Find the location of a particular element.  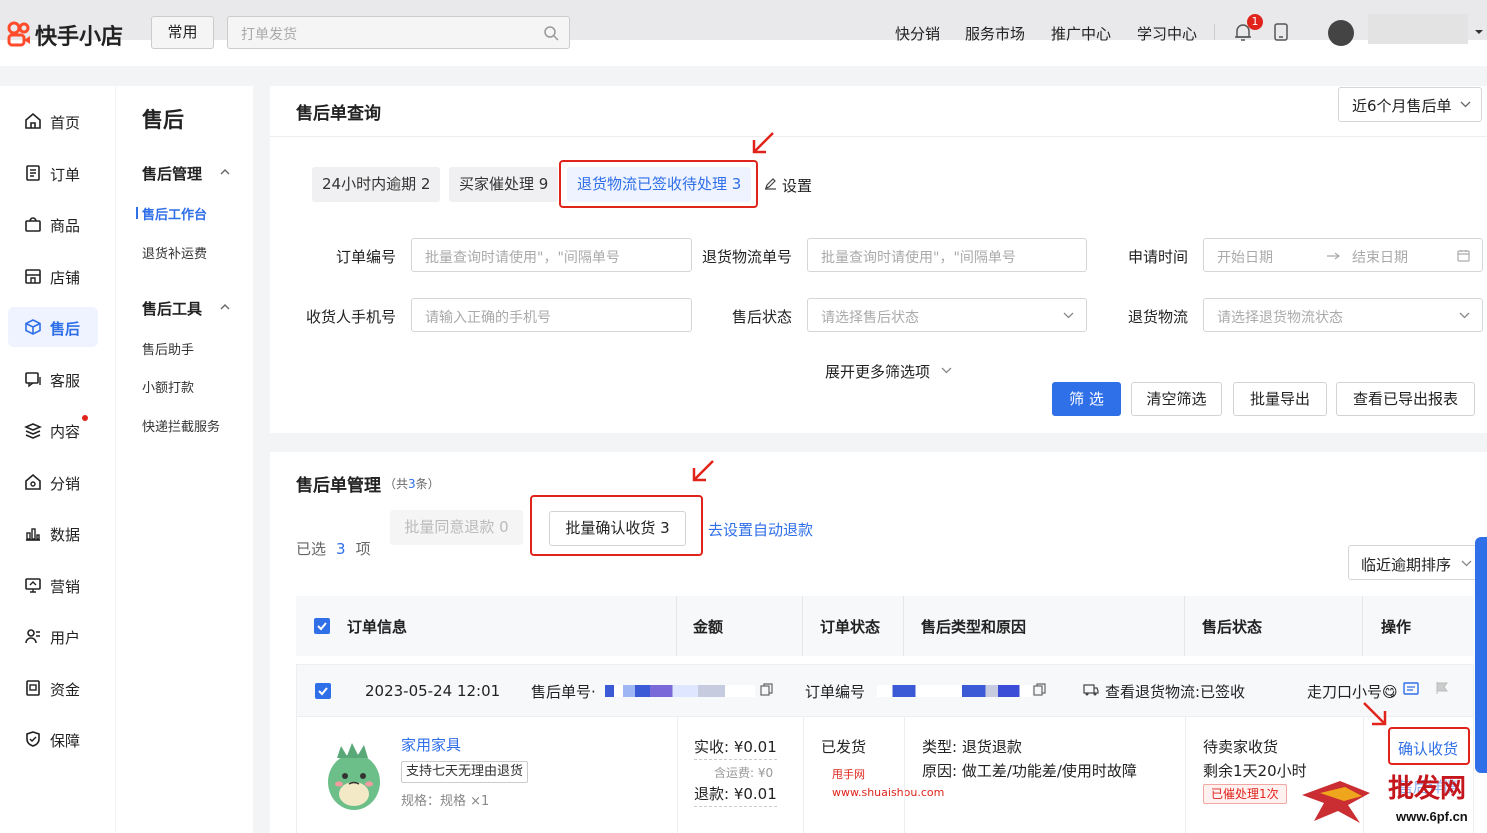

order-no-input: 批量查询时请使用"，"间隔单号 is located at coordinates (551, 255).